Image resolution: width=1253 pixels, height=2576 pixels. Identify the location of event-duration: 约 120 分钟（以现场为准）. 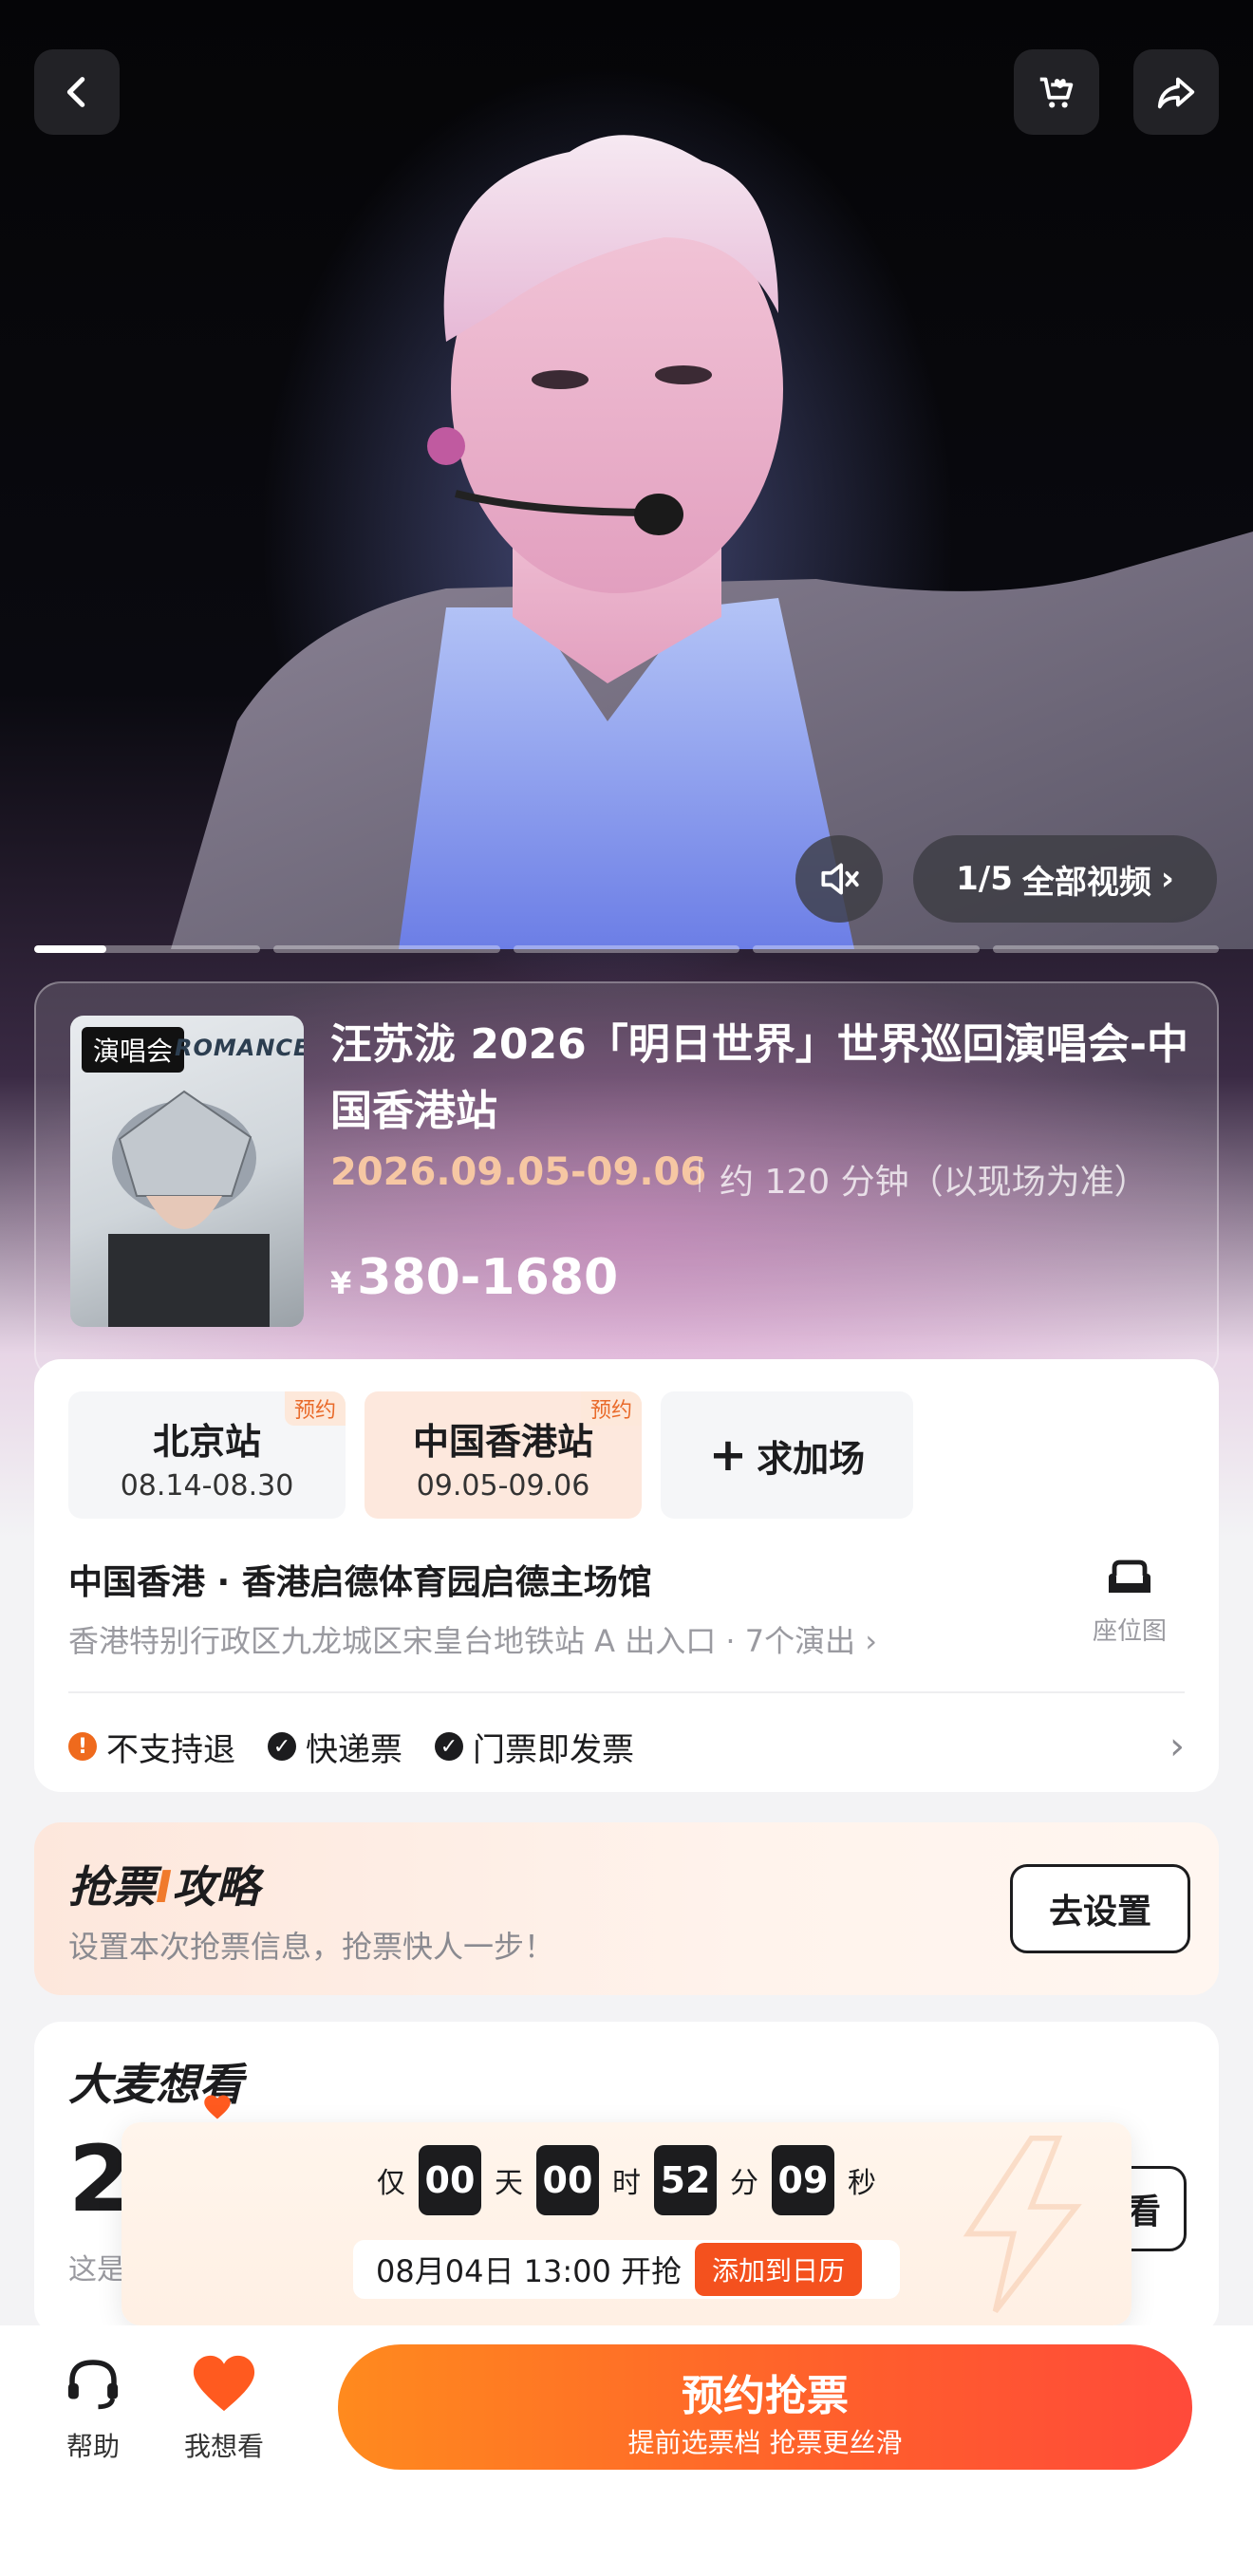
(924, 1179).